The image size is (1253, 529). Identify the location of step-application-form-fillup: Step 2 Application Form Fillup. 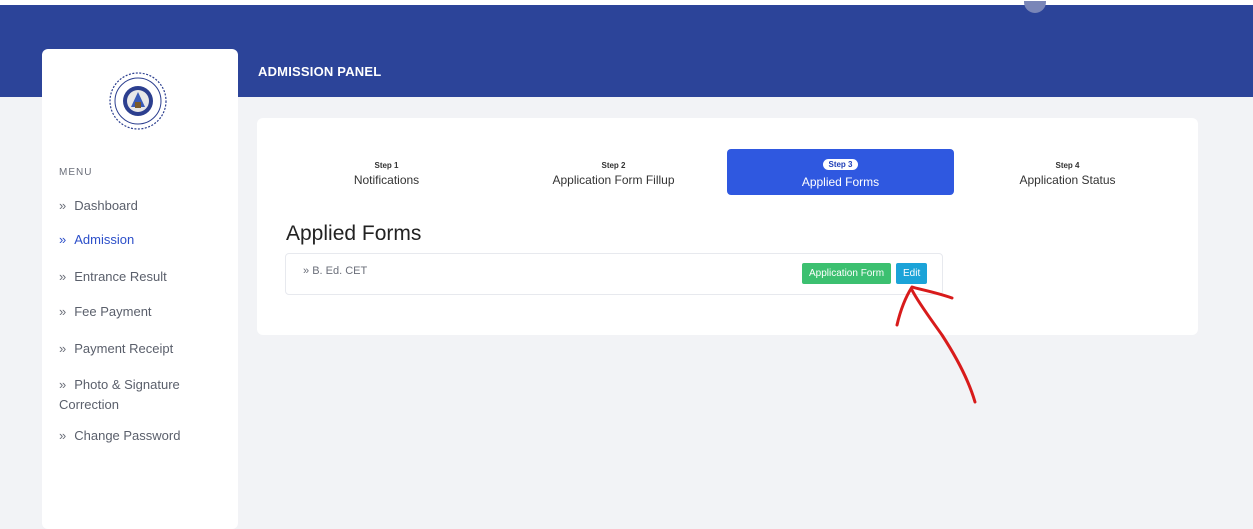
(613, 172).